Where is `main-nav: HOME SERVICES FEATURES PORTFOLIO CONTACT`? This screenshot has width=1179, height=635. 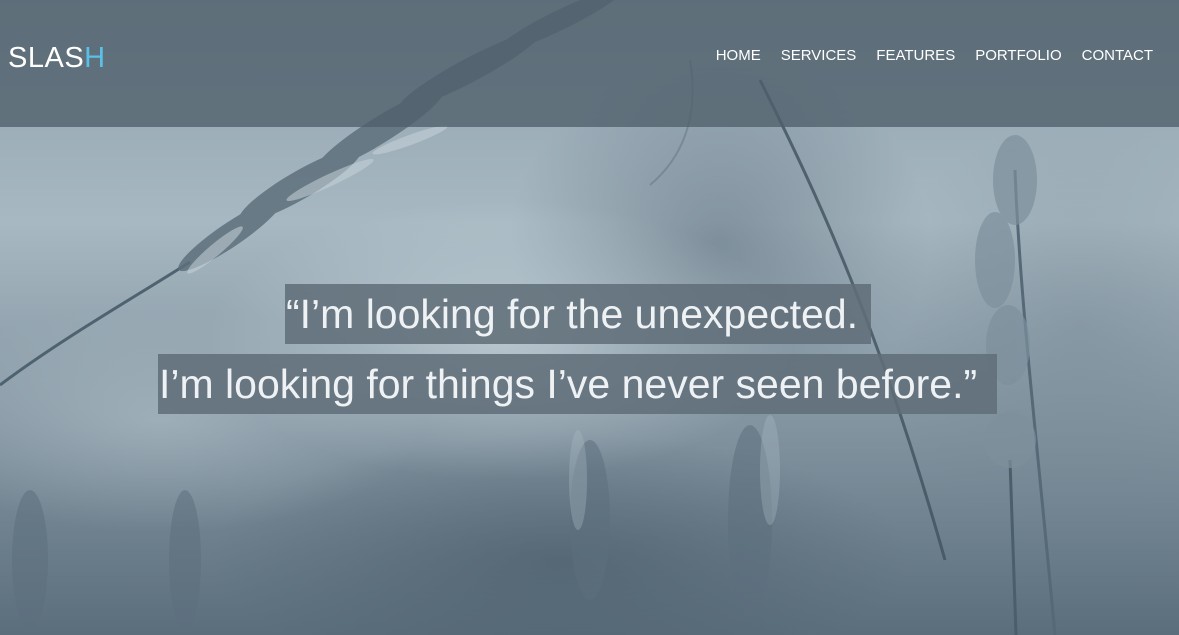
main-nav: HOME SERVICES FEATURES PORTFOLIO CONTACT is located at coordinates (934, 56).